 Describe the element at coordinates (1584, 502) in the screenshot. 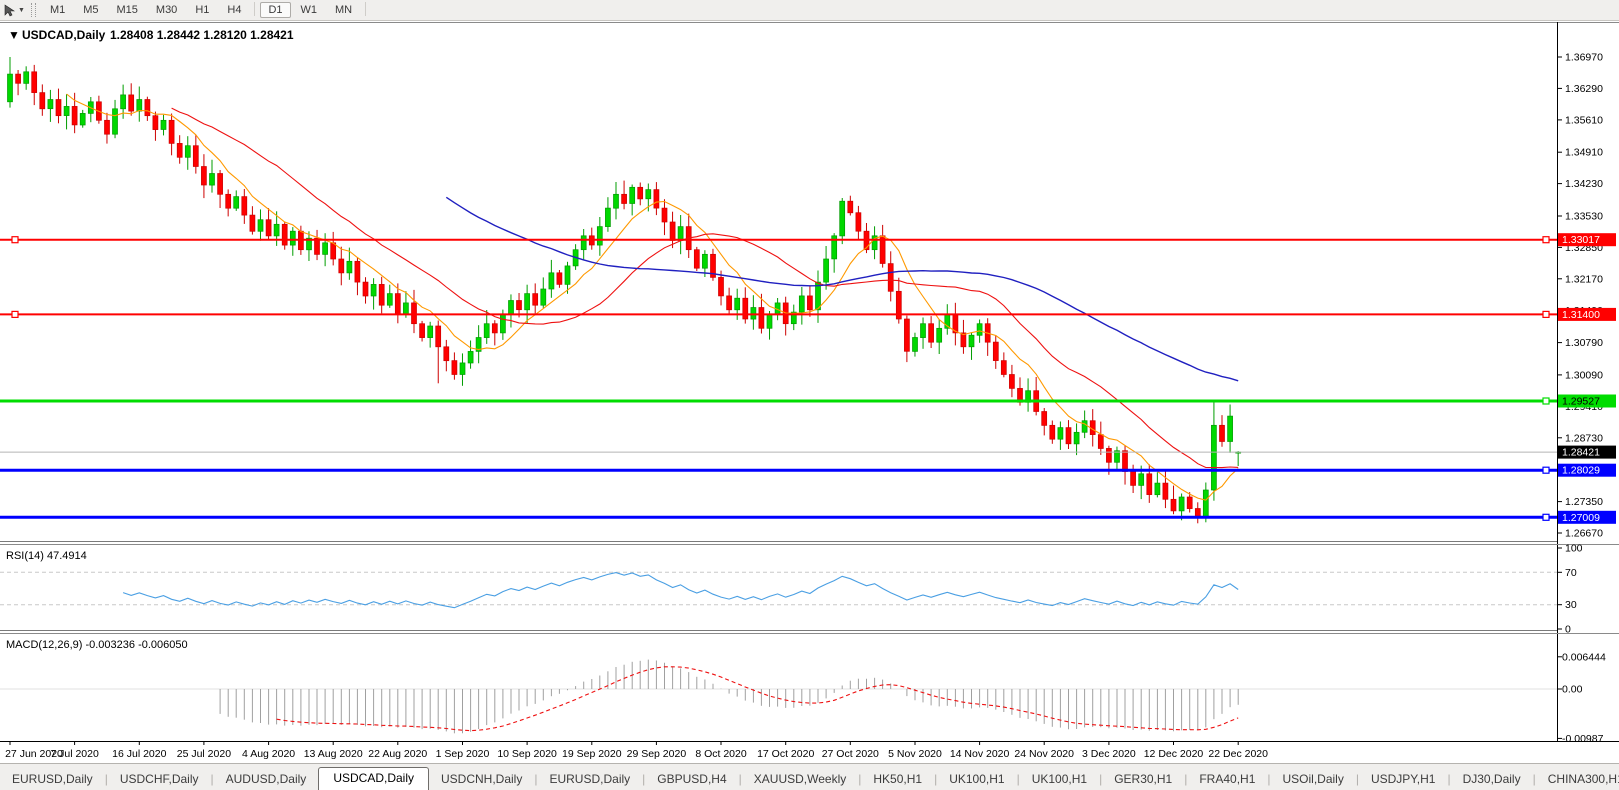

I see `price-axis-tick: 1.27350` at that location.